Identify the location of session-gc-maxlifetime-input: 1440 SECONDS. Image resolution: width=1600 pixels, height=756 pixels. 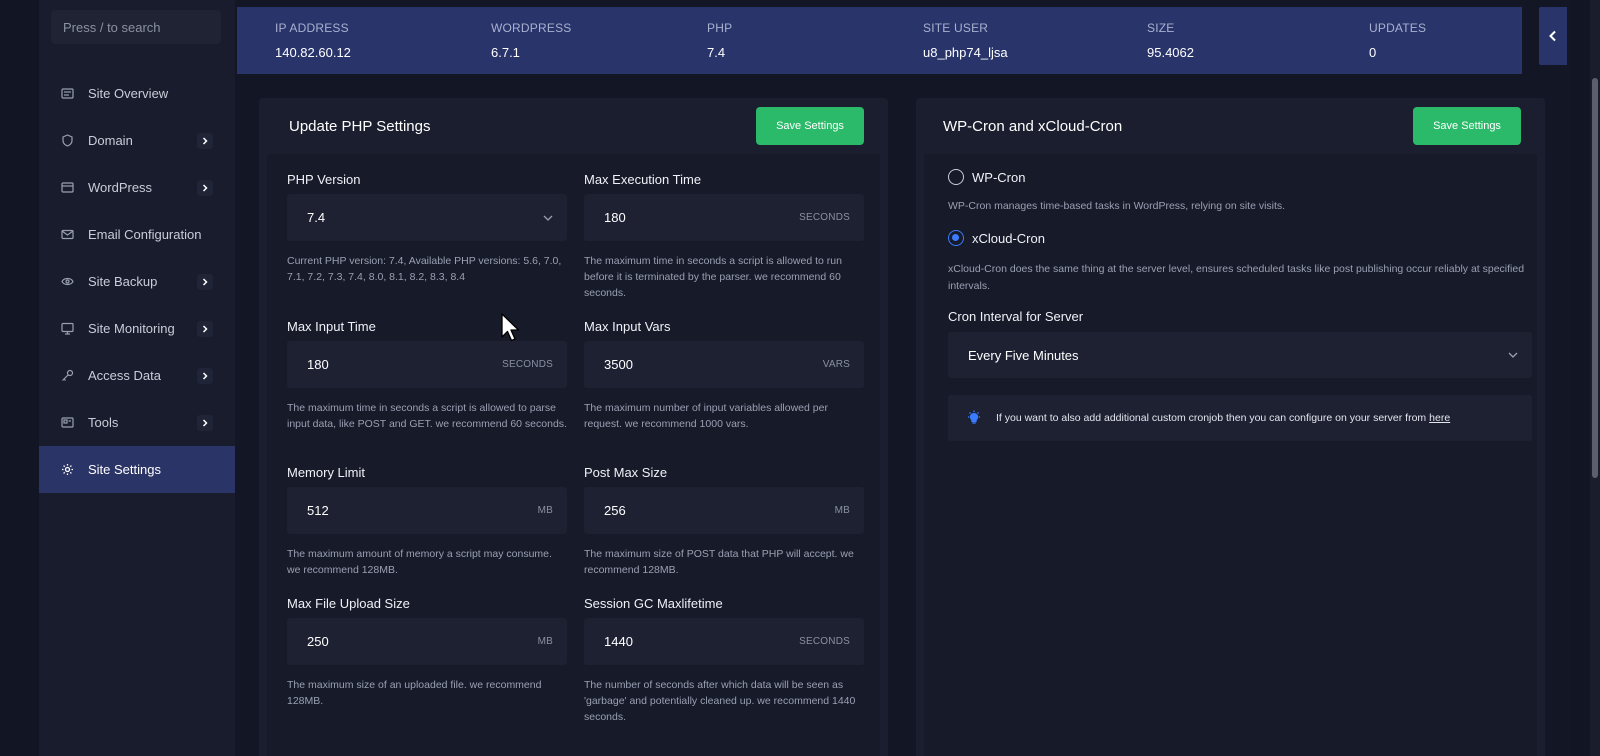
(724, 641).